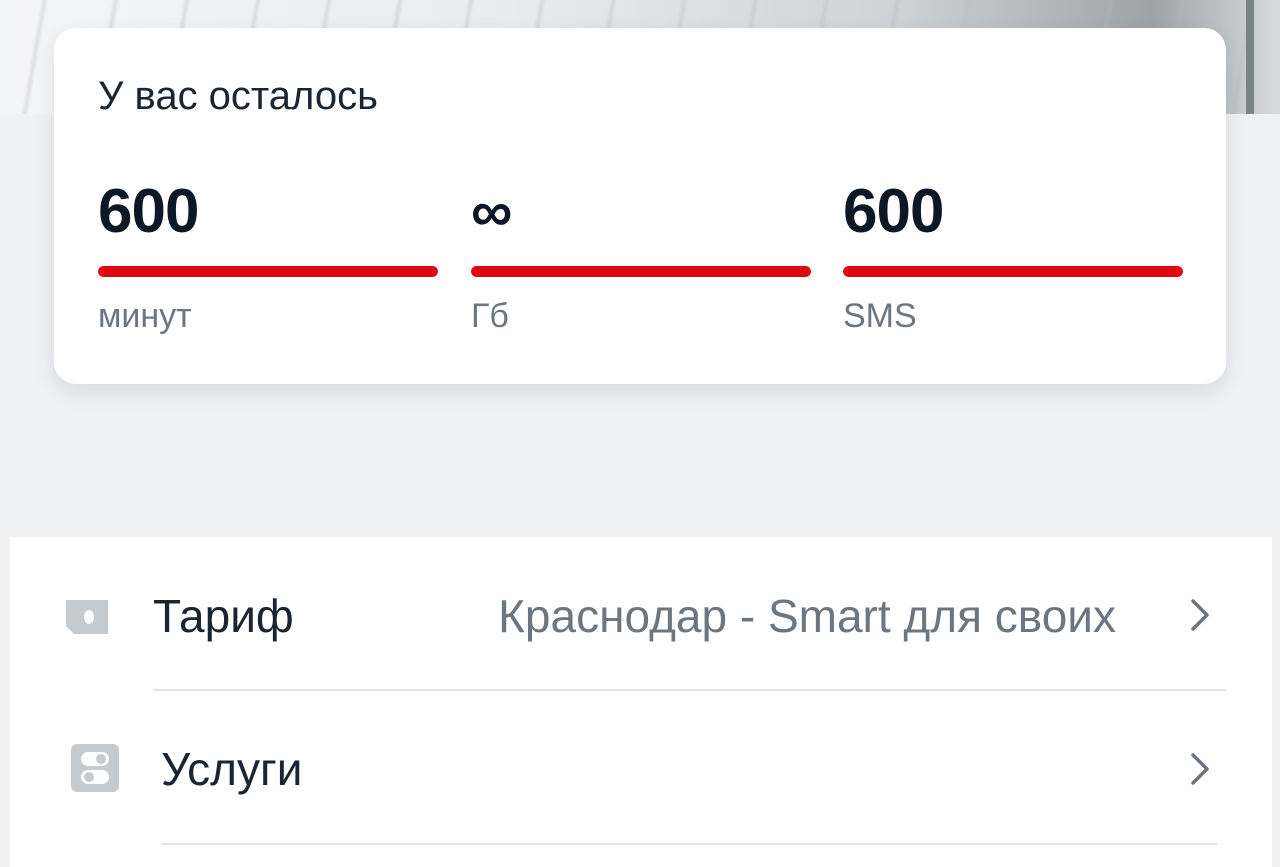 The image size is (1280, 867). I want to click on sim-card-icon, so click(87, 617).